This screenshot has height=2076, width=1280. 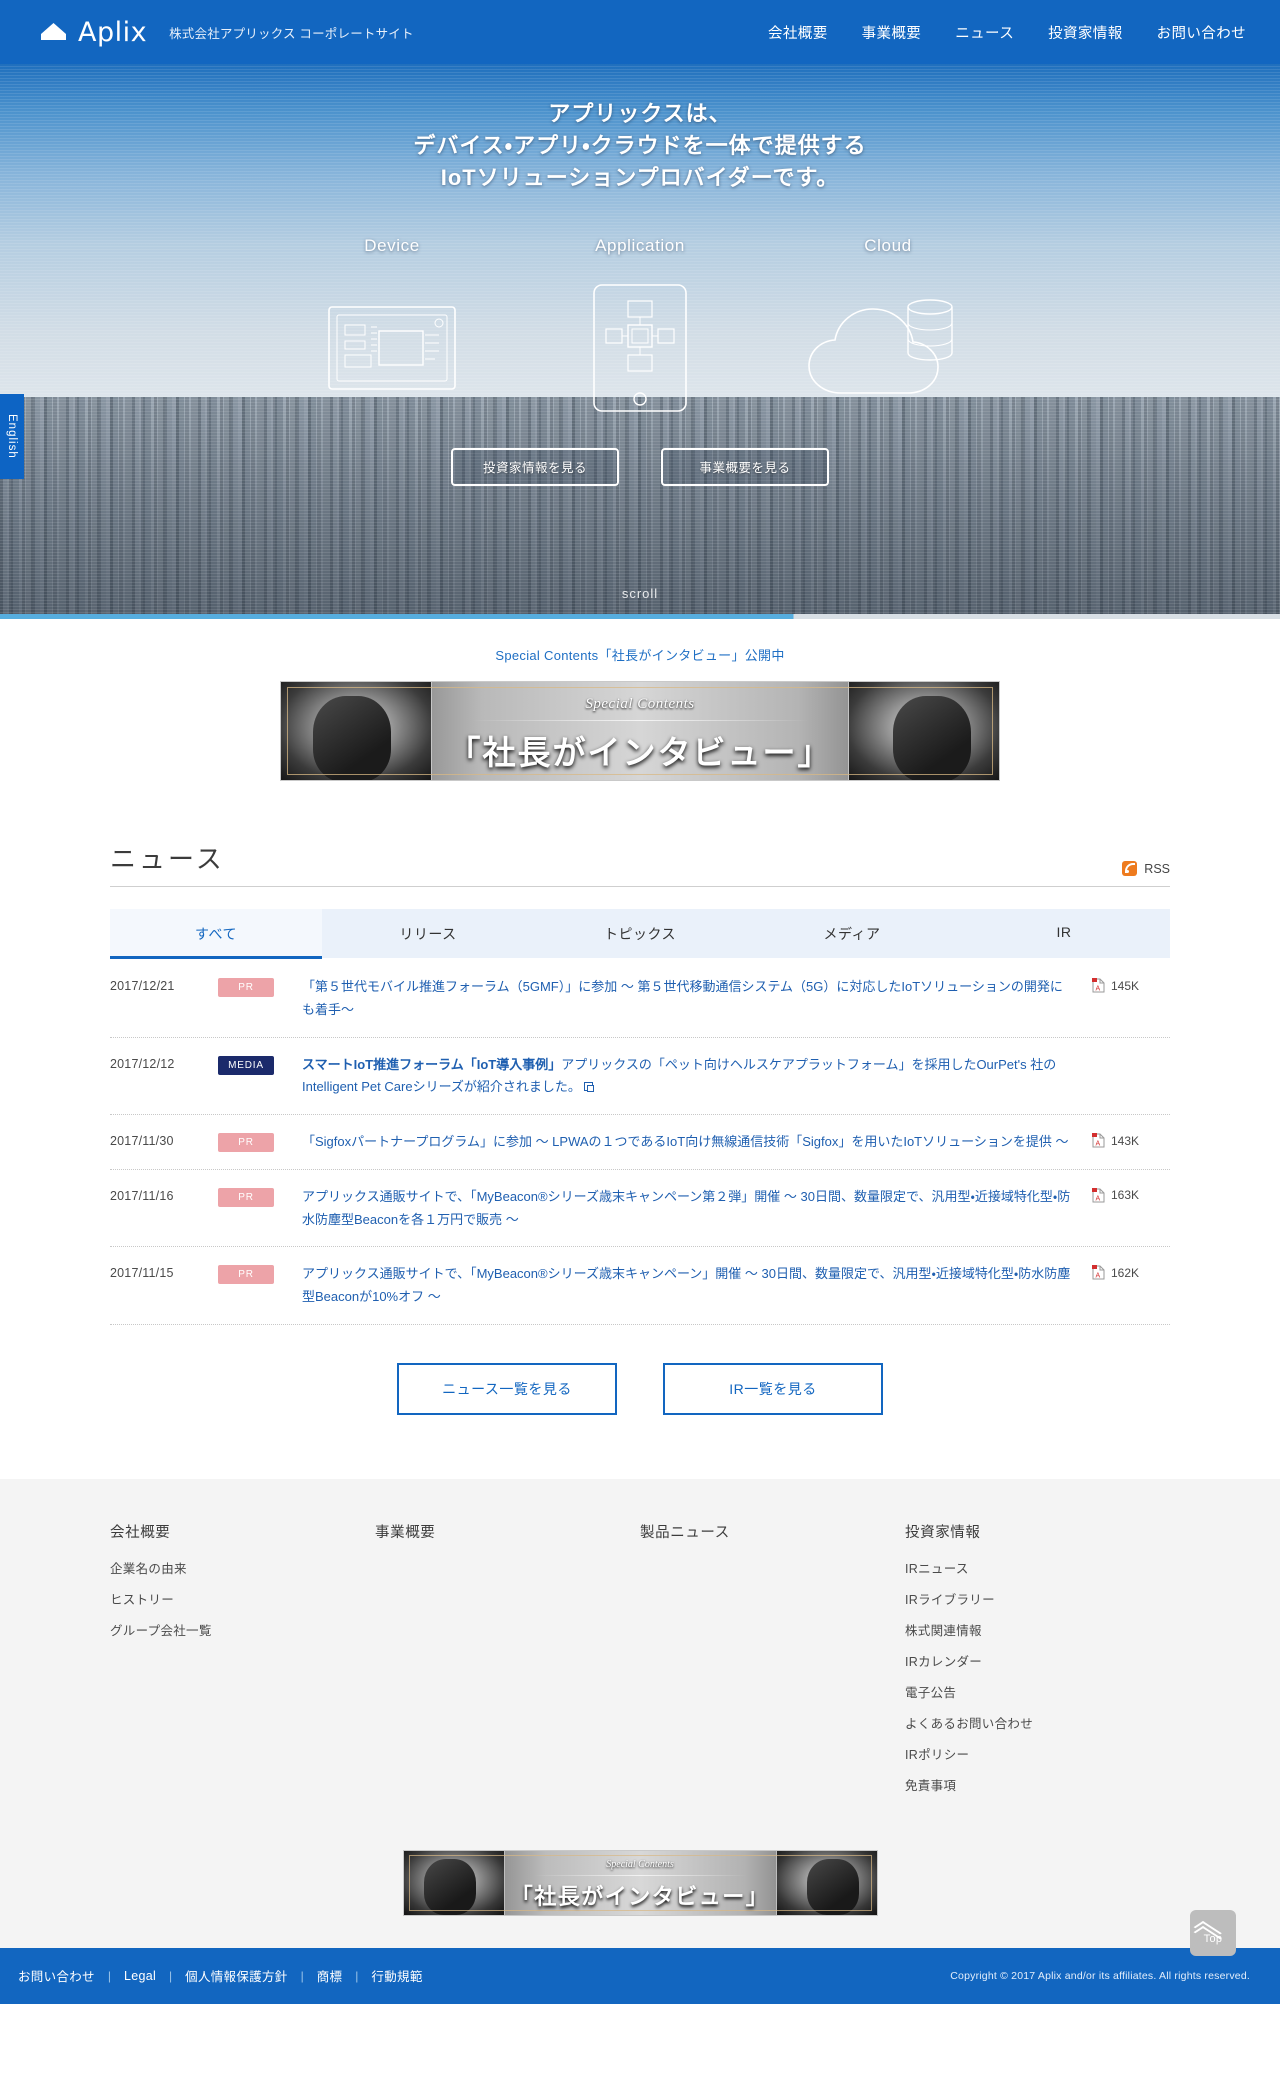 What do you see at coordinates (1131, 1271) in the screenshot?
I see `news-attachment: A 162K` at bounding box center [1131, 1271].